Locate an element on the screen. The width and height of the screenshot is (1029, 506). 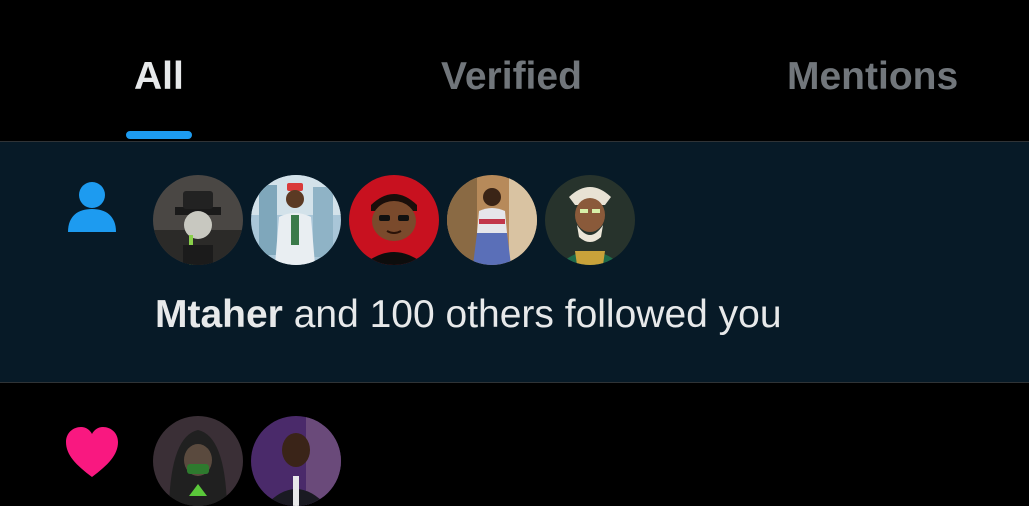
tab-mentions: Mentions is located at coordinates (890, 70).